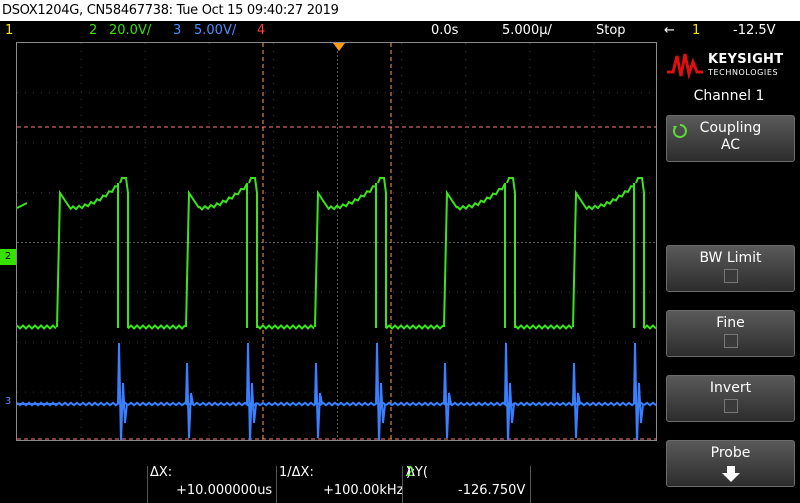 This screenshot has height=503, width=800. I want to click on keysight-wave-icon, so click(685, 66).